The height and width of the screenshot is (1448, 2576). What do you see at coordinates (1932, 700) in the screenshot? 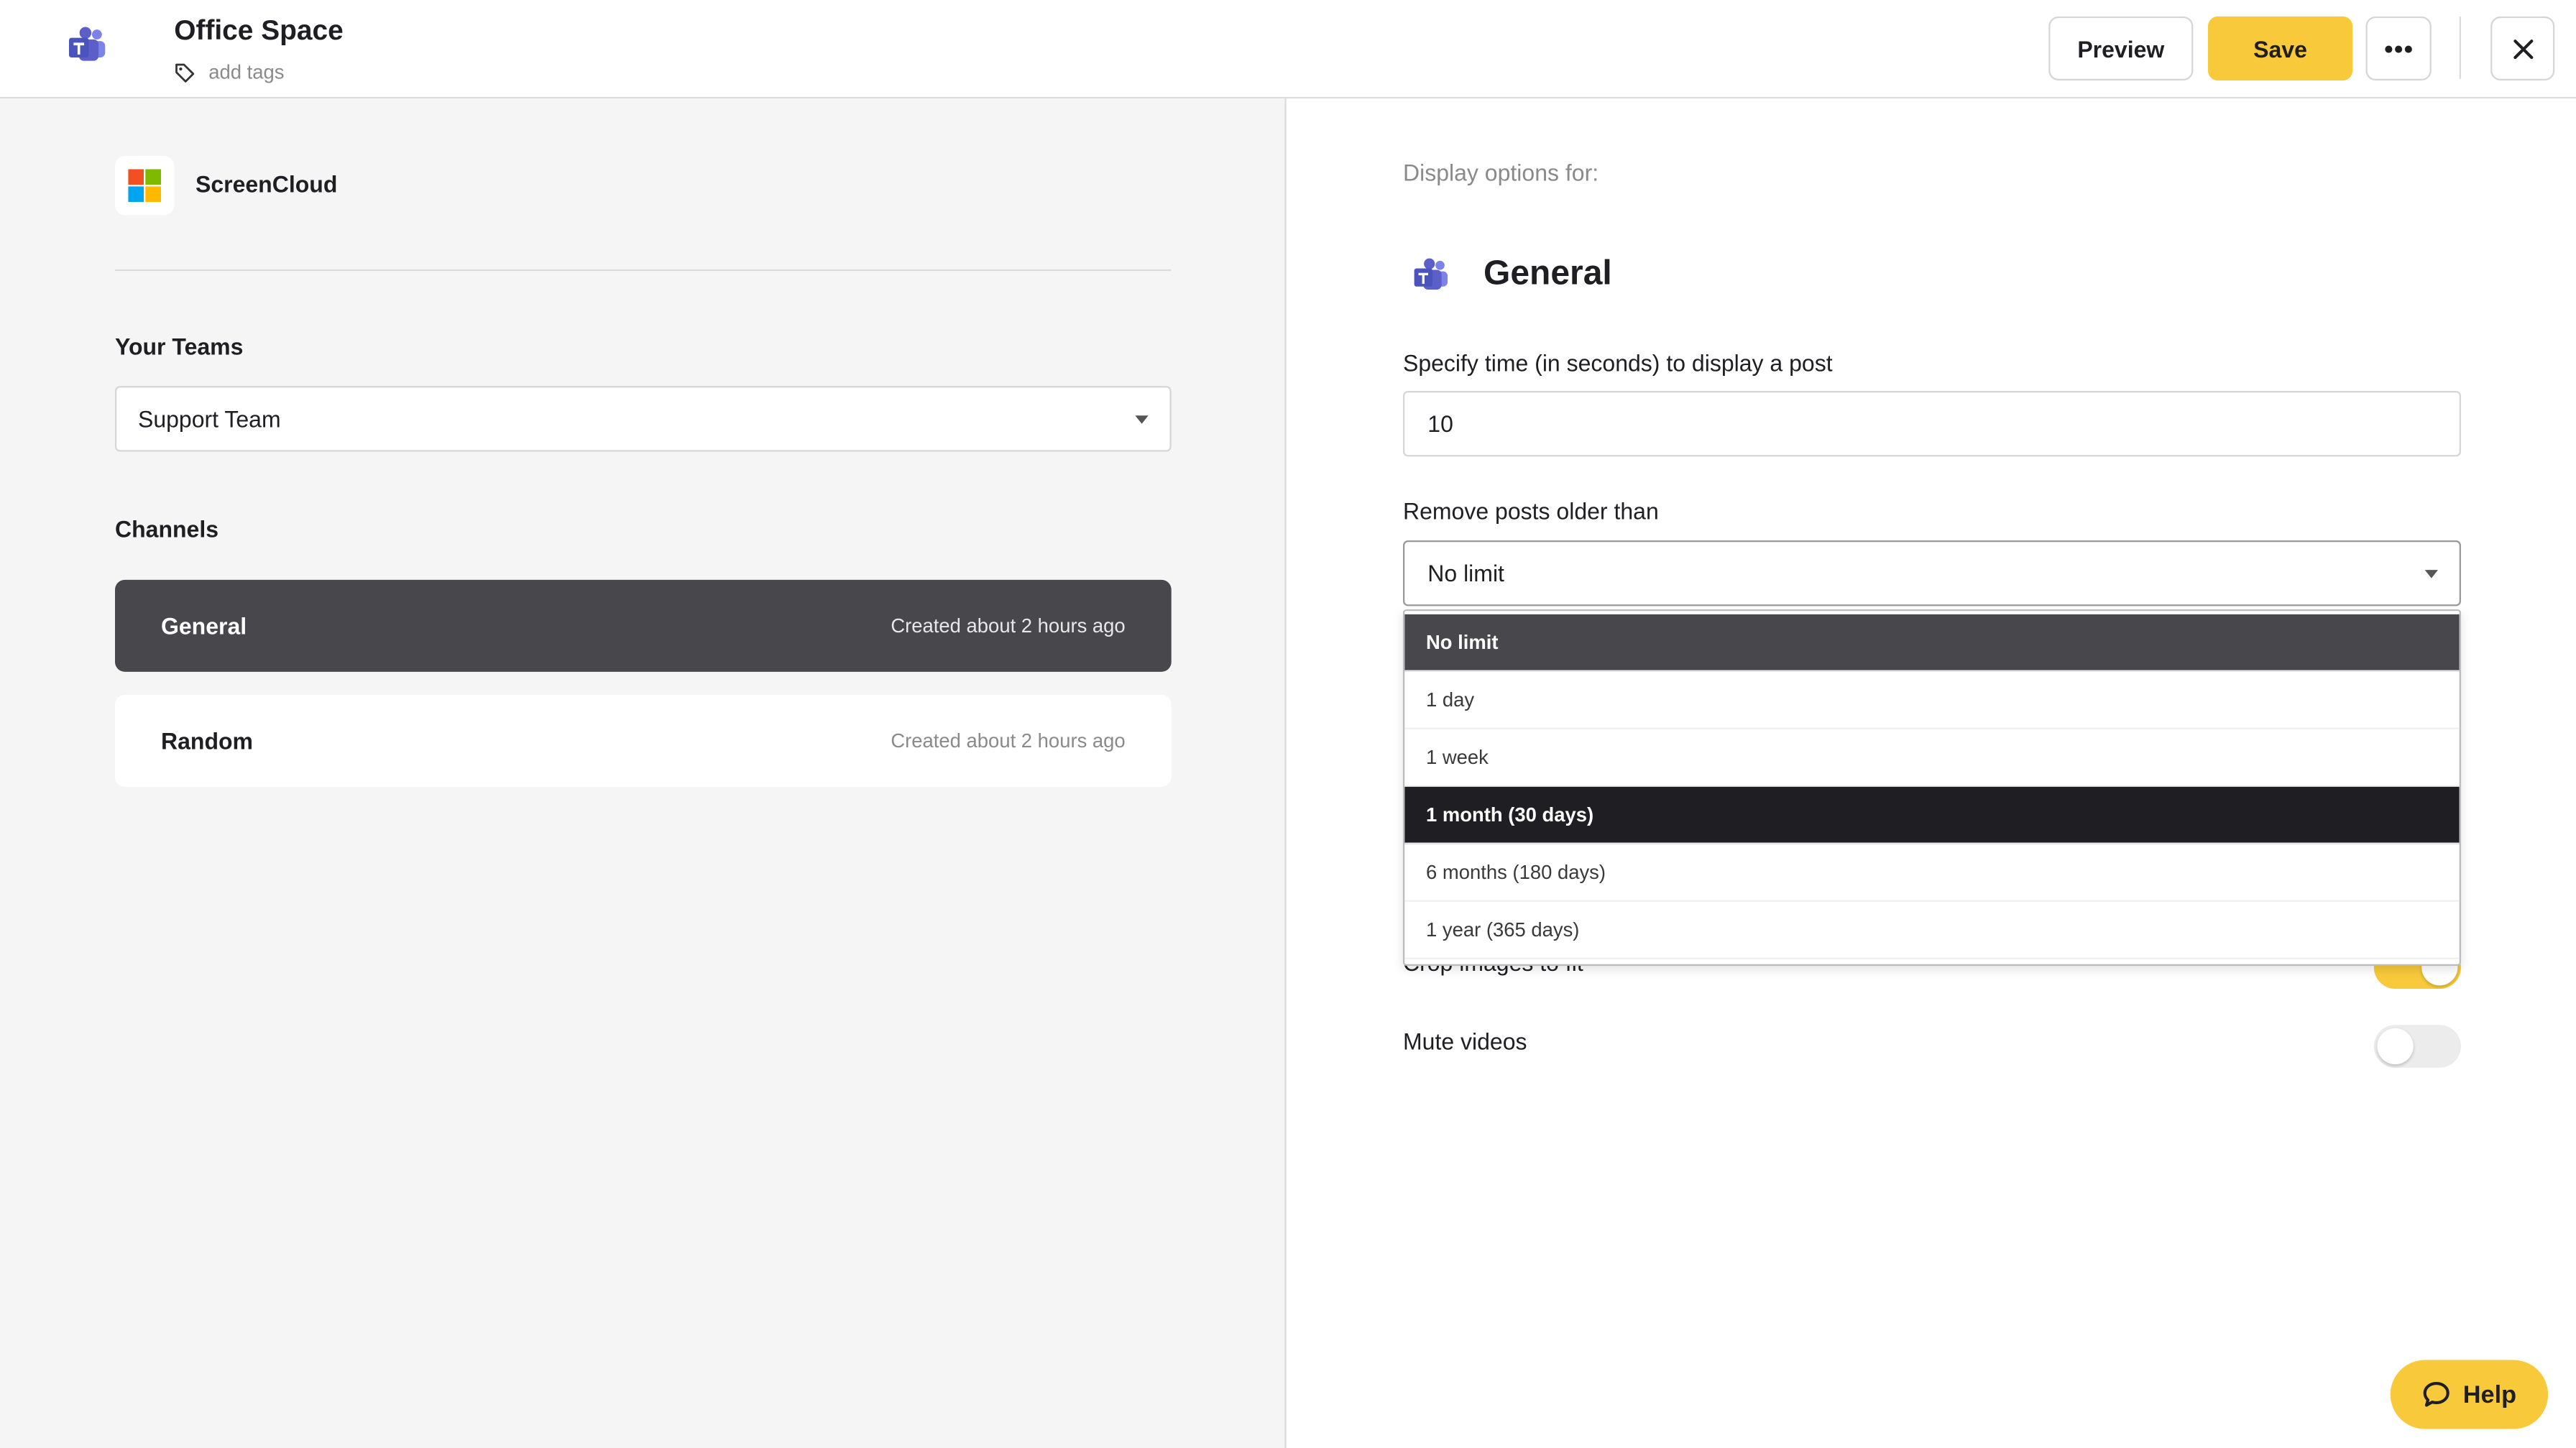
I see `option-1-day: 1 day` at bounding box center [1932, 700].